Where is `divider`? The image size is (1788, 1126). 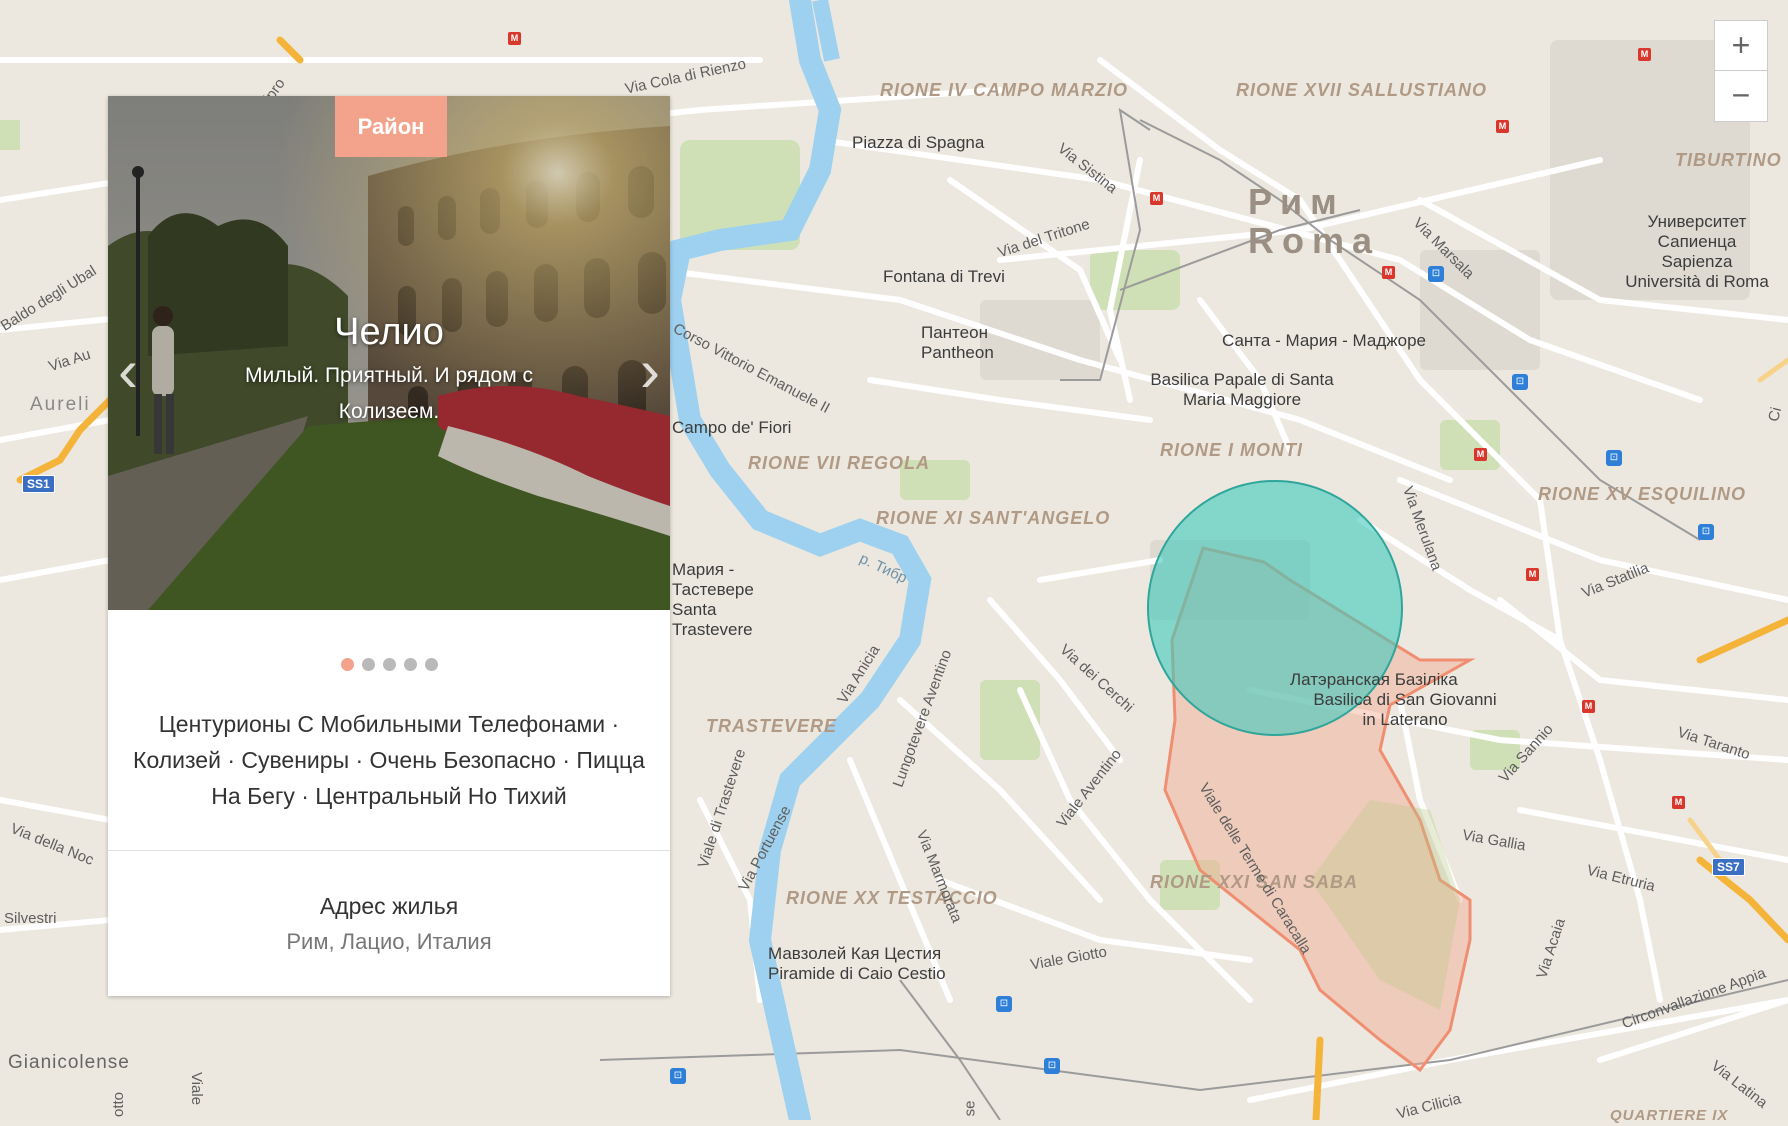 divider is located at coordinates (389, 850).